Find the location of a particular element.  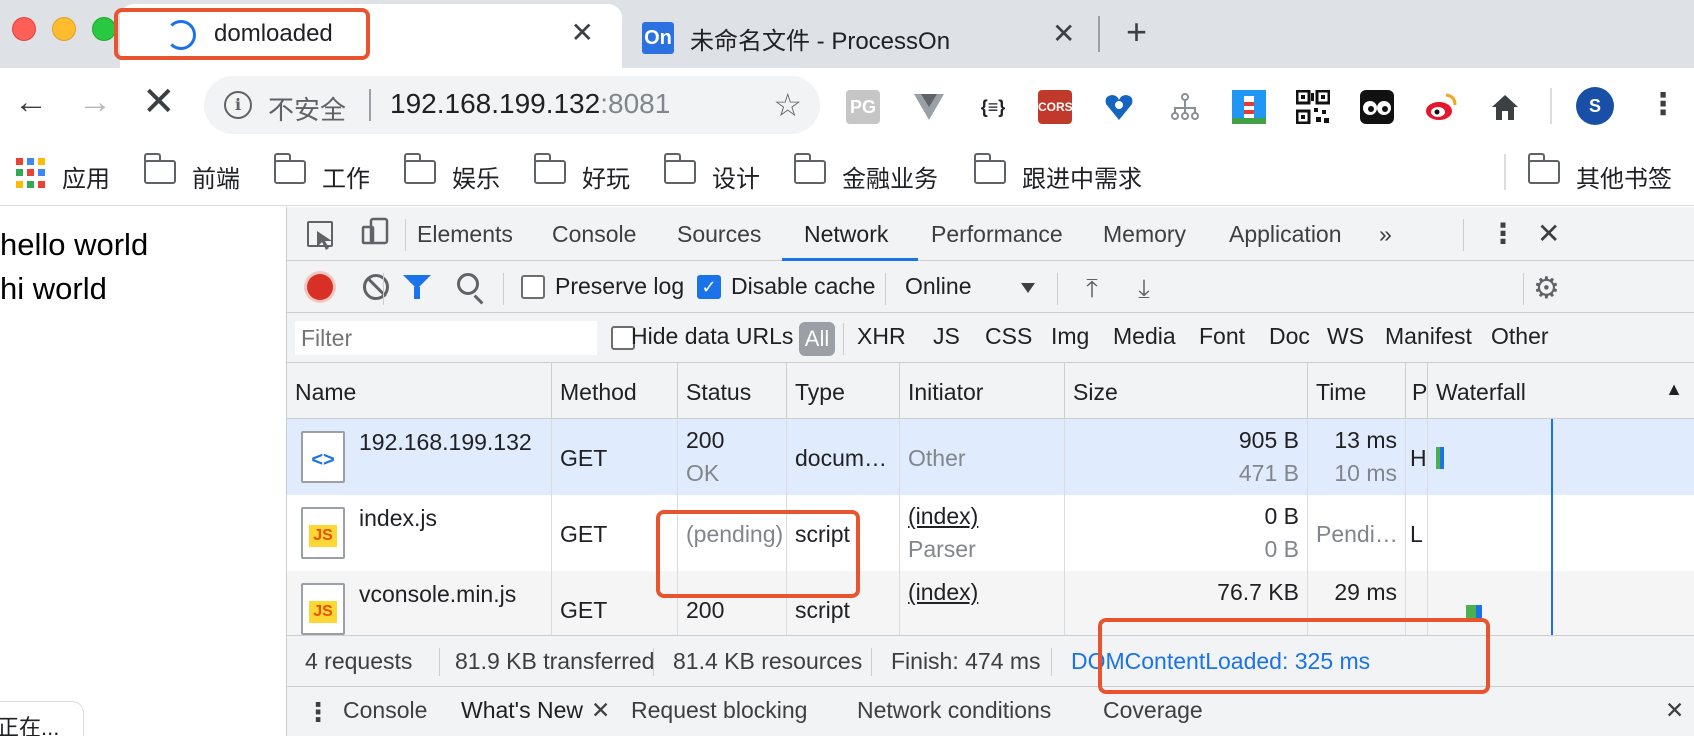

tab-sources: Sources is located at coordinates (719, 234).